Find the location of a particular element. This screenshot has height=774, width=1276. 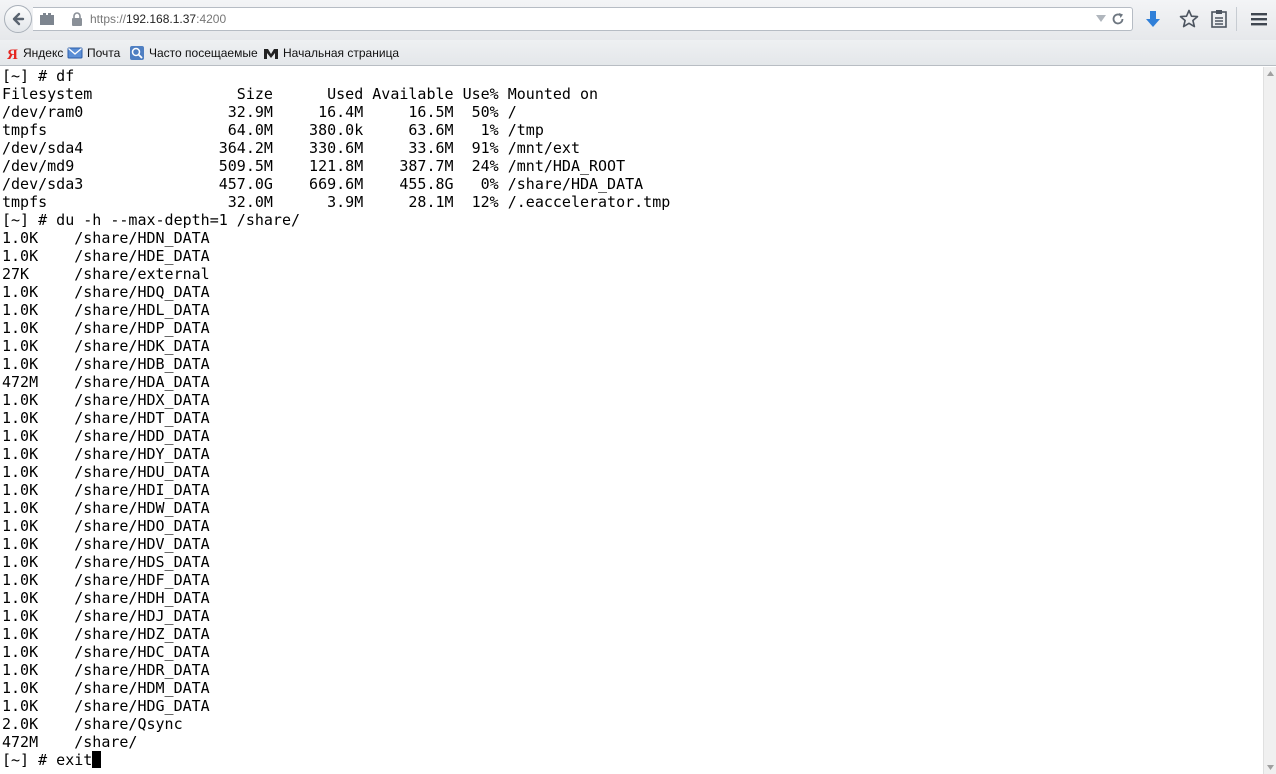

terminal-line: 1.0K /share/HDG_DATA is located at coordinates (106, 706).